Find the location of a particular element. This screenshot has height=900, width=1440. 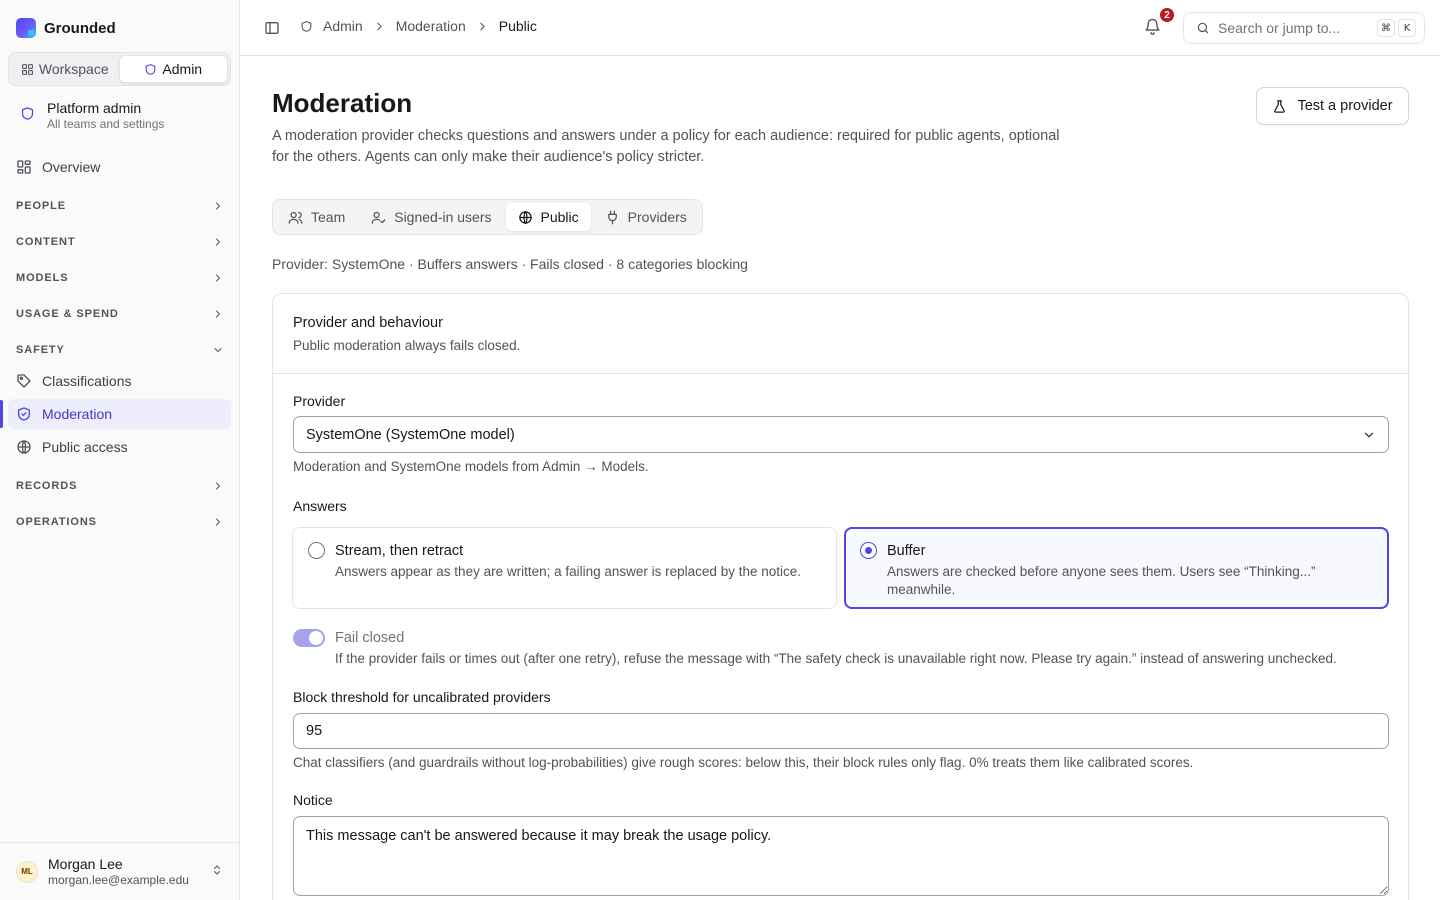

scope-selector: Platform admin All teams and settings is located at coordinates (119, 116).